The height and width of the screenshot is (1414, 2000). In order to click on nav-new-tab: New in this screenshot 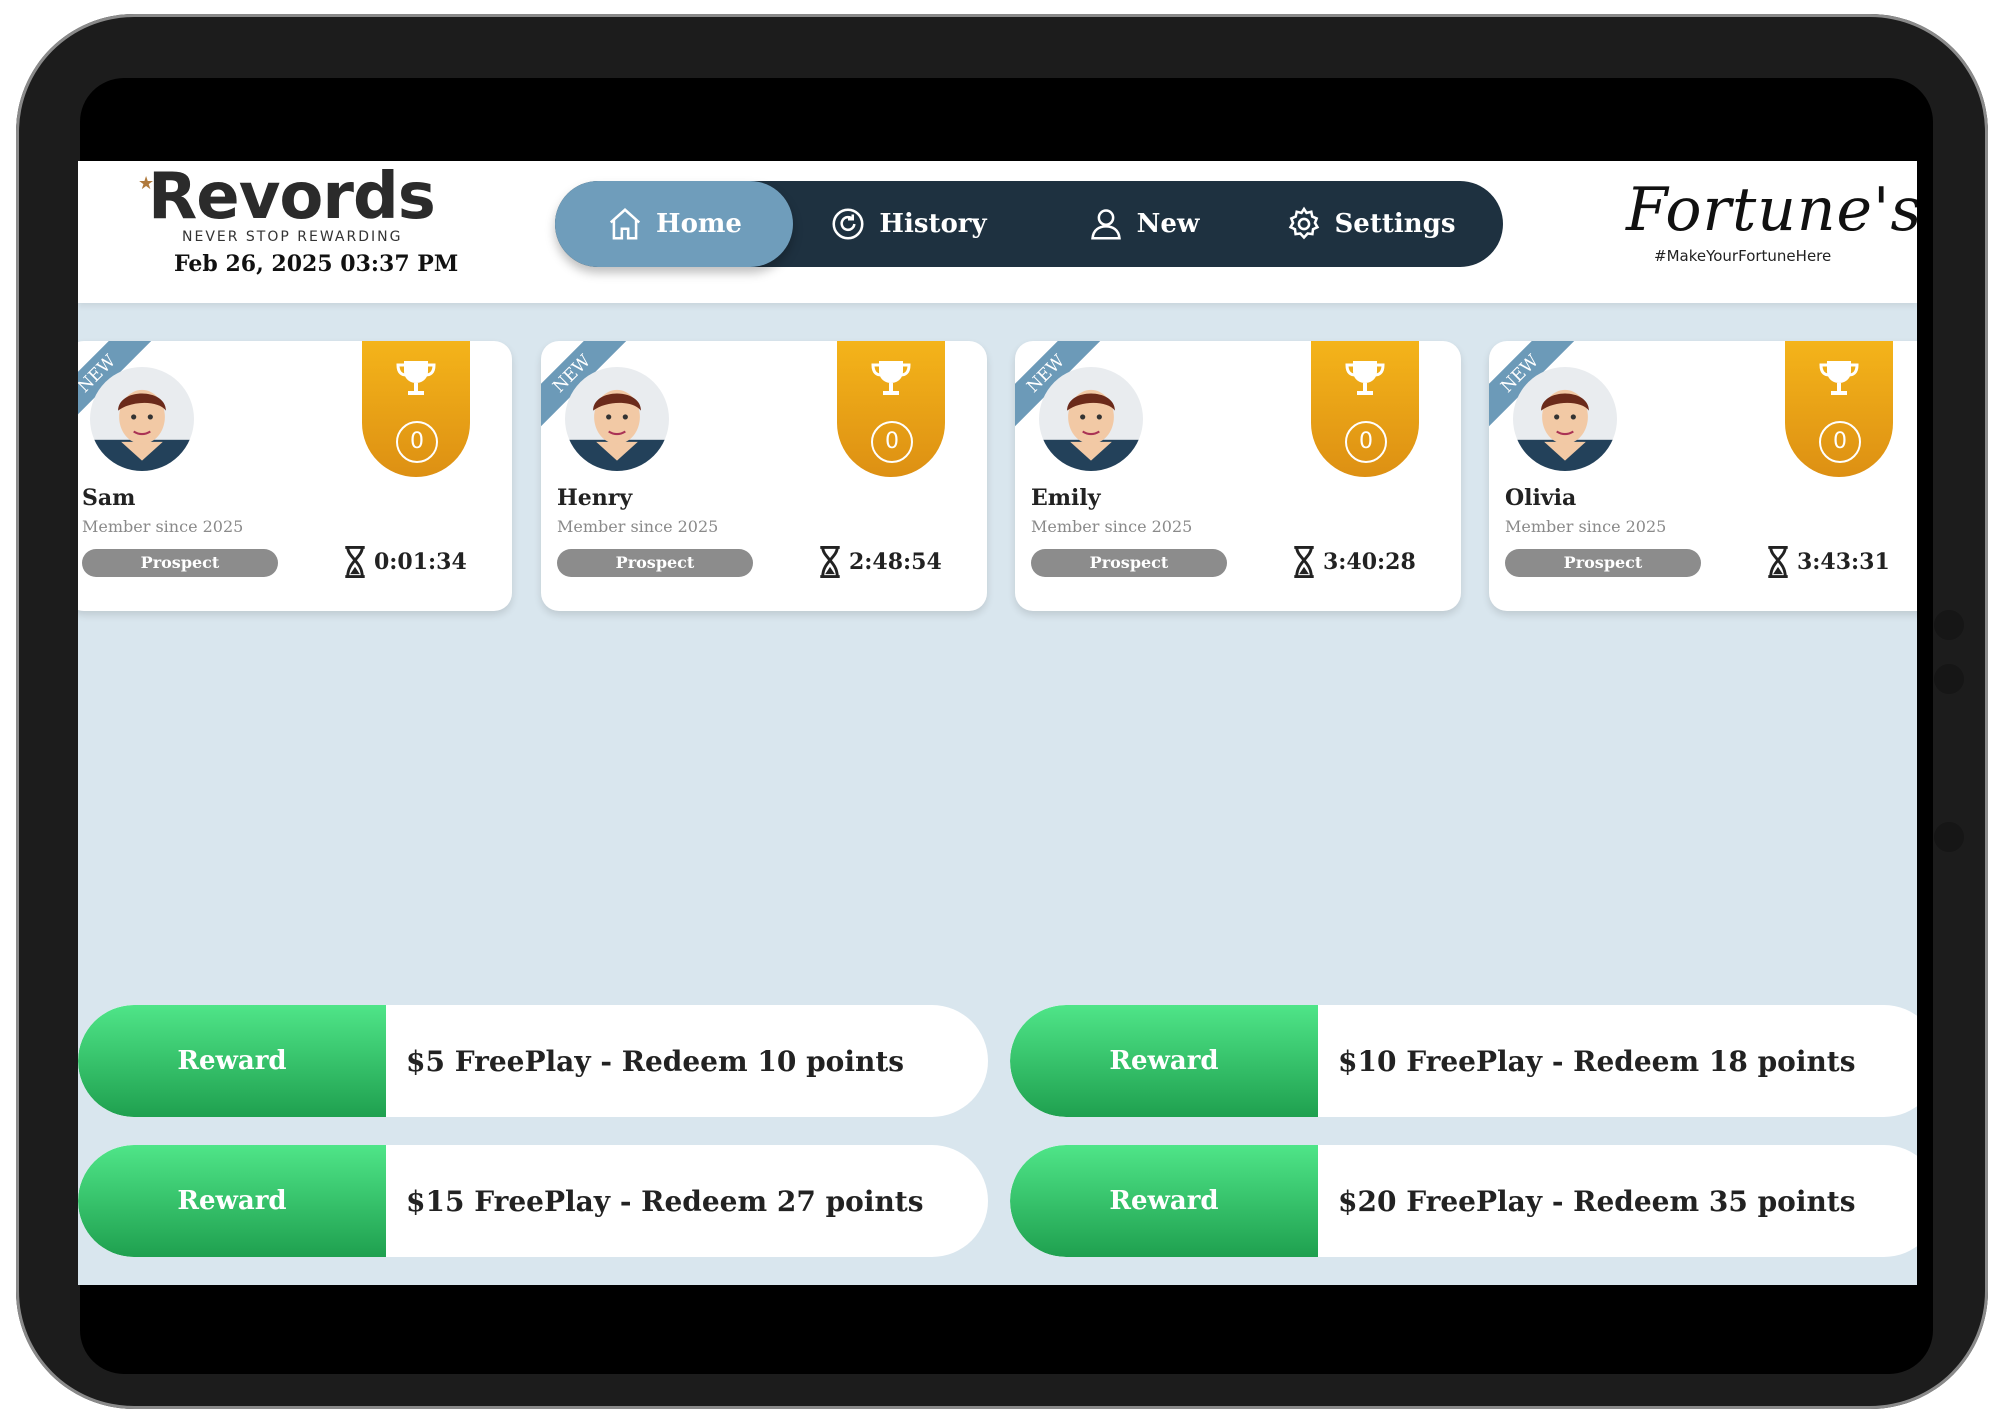, I will do `click(1143, 224)`.